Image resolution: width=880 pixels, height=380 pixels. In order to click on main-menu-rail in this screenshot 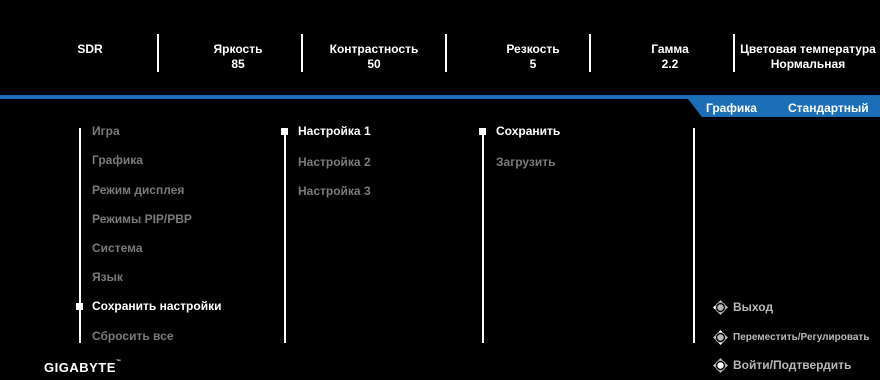, I will do `click(80, 235)`.